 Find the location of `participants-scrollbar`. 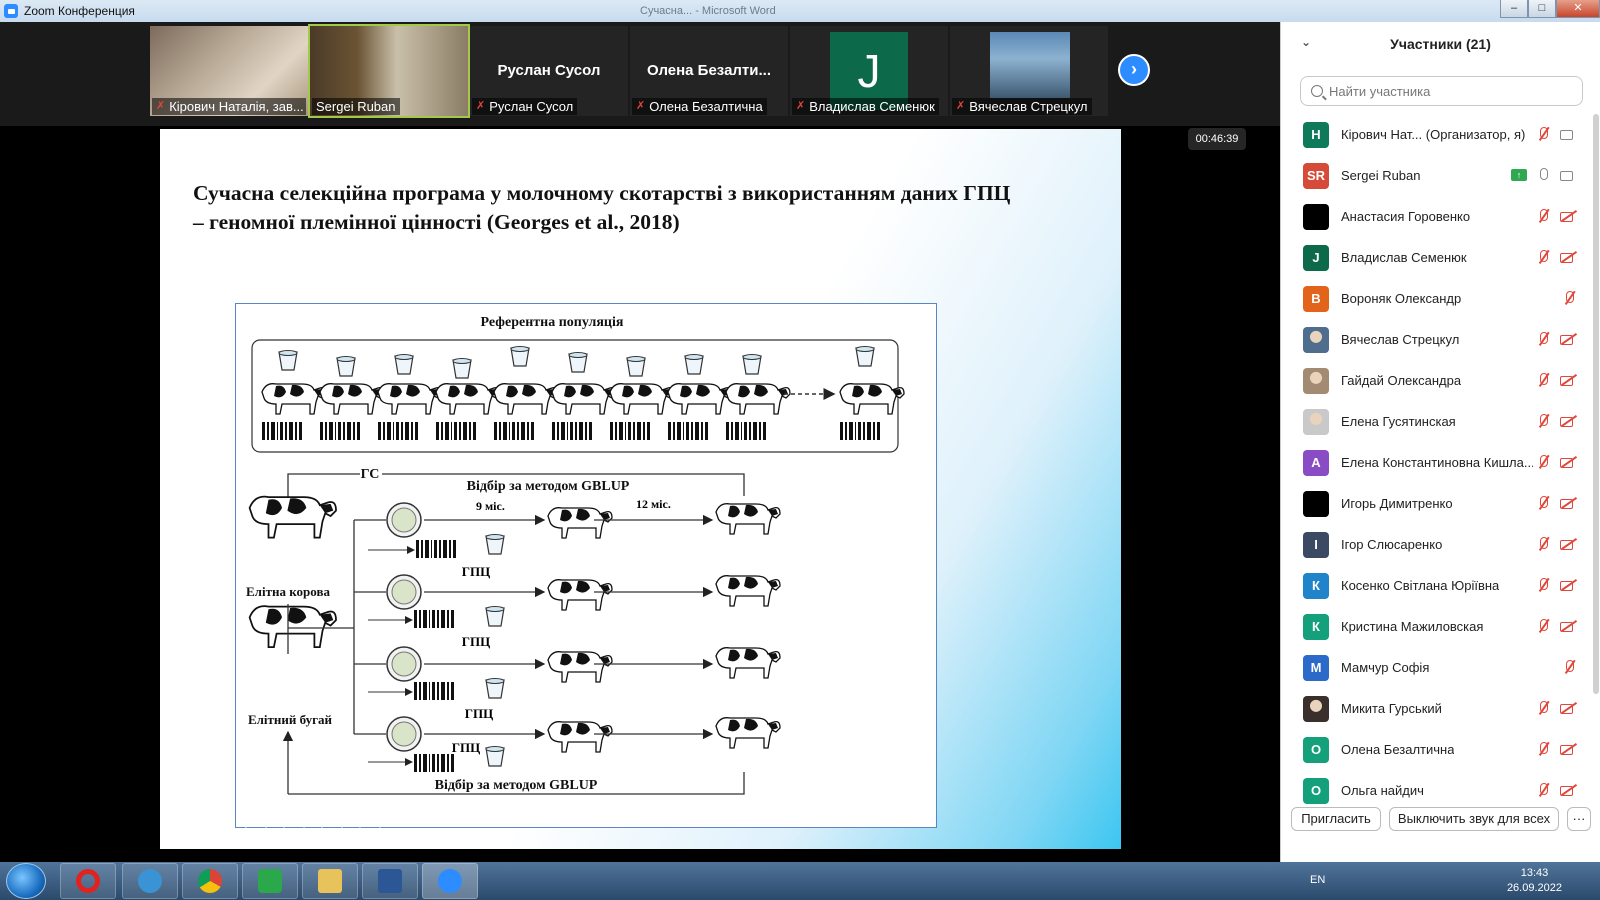

participants-scrollbar is located at coordinates (1596, 404).